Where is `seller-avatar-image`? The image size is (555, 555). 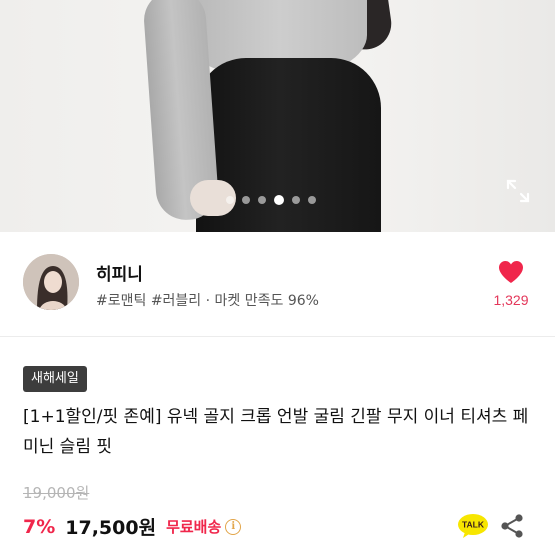 seller-avatar-image is located at coordinates (51, 282).